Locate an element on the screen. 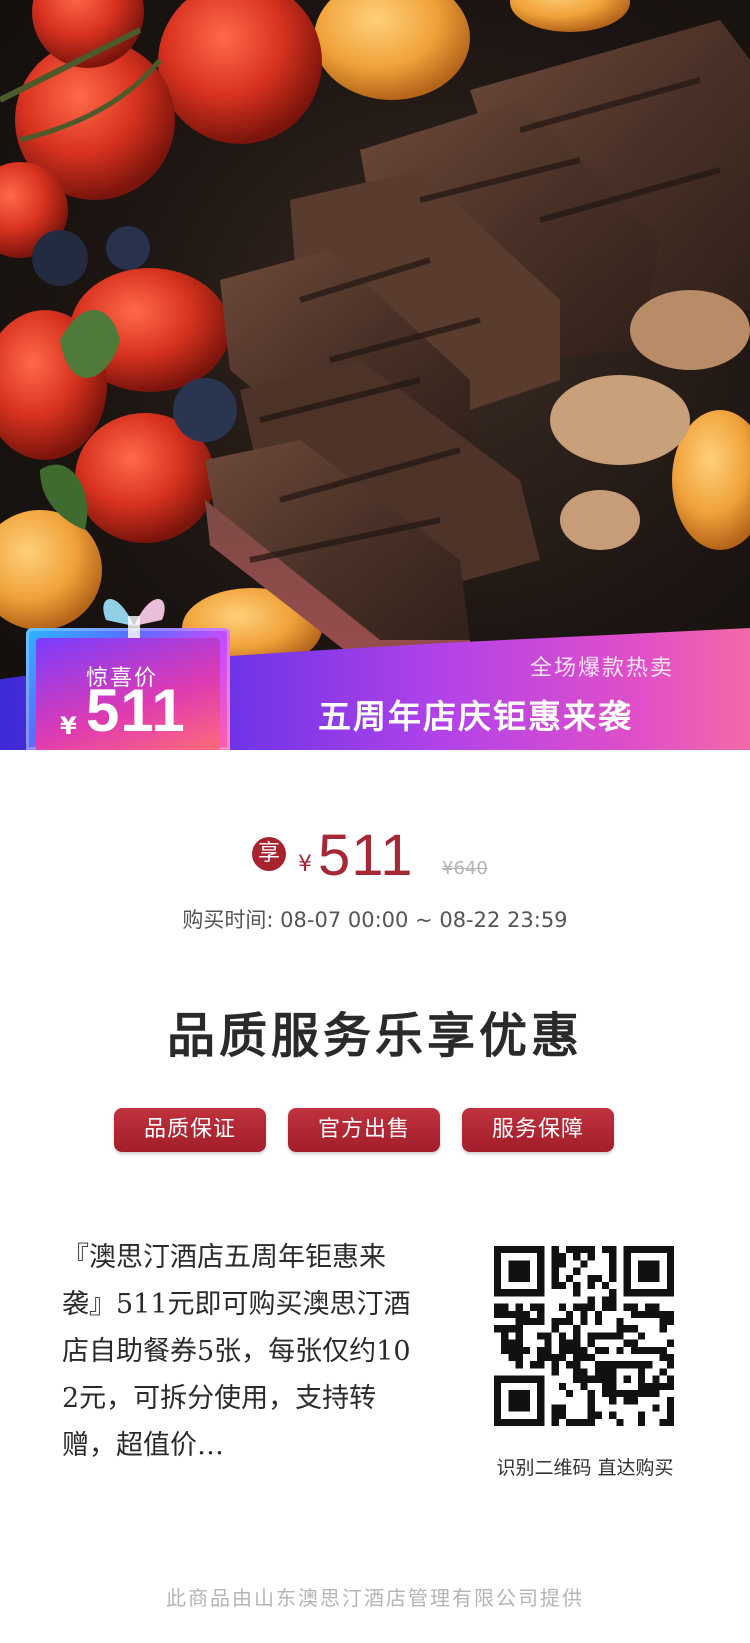  banner-subtitle: 全场爆款热卖 is located at coordinates (602, 668).